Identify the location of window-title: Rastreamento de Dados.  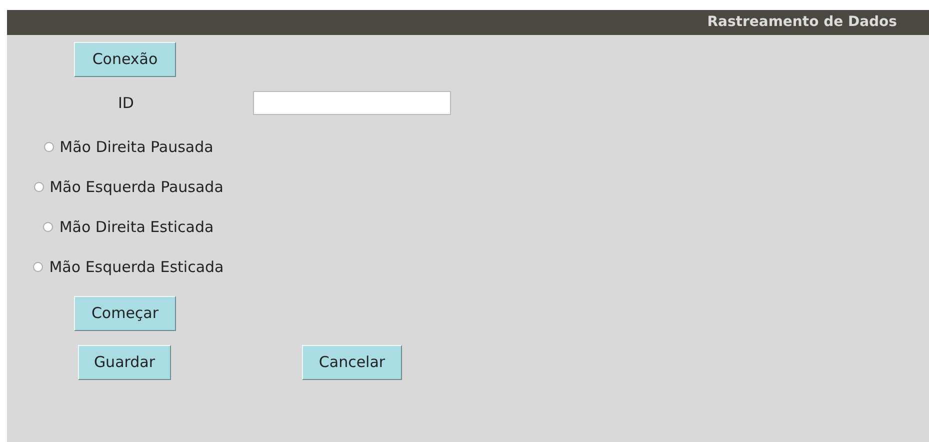
(802, 22).